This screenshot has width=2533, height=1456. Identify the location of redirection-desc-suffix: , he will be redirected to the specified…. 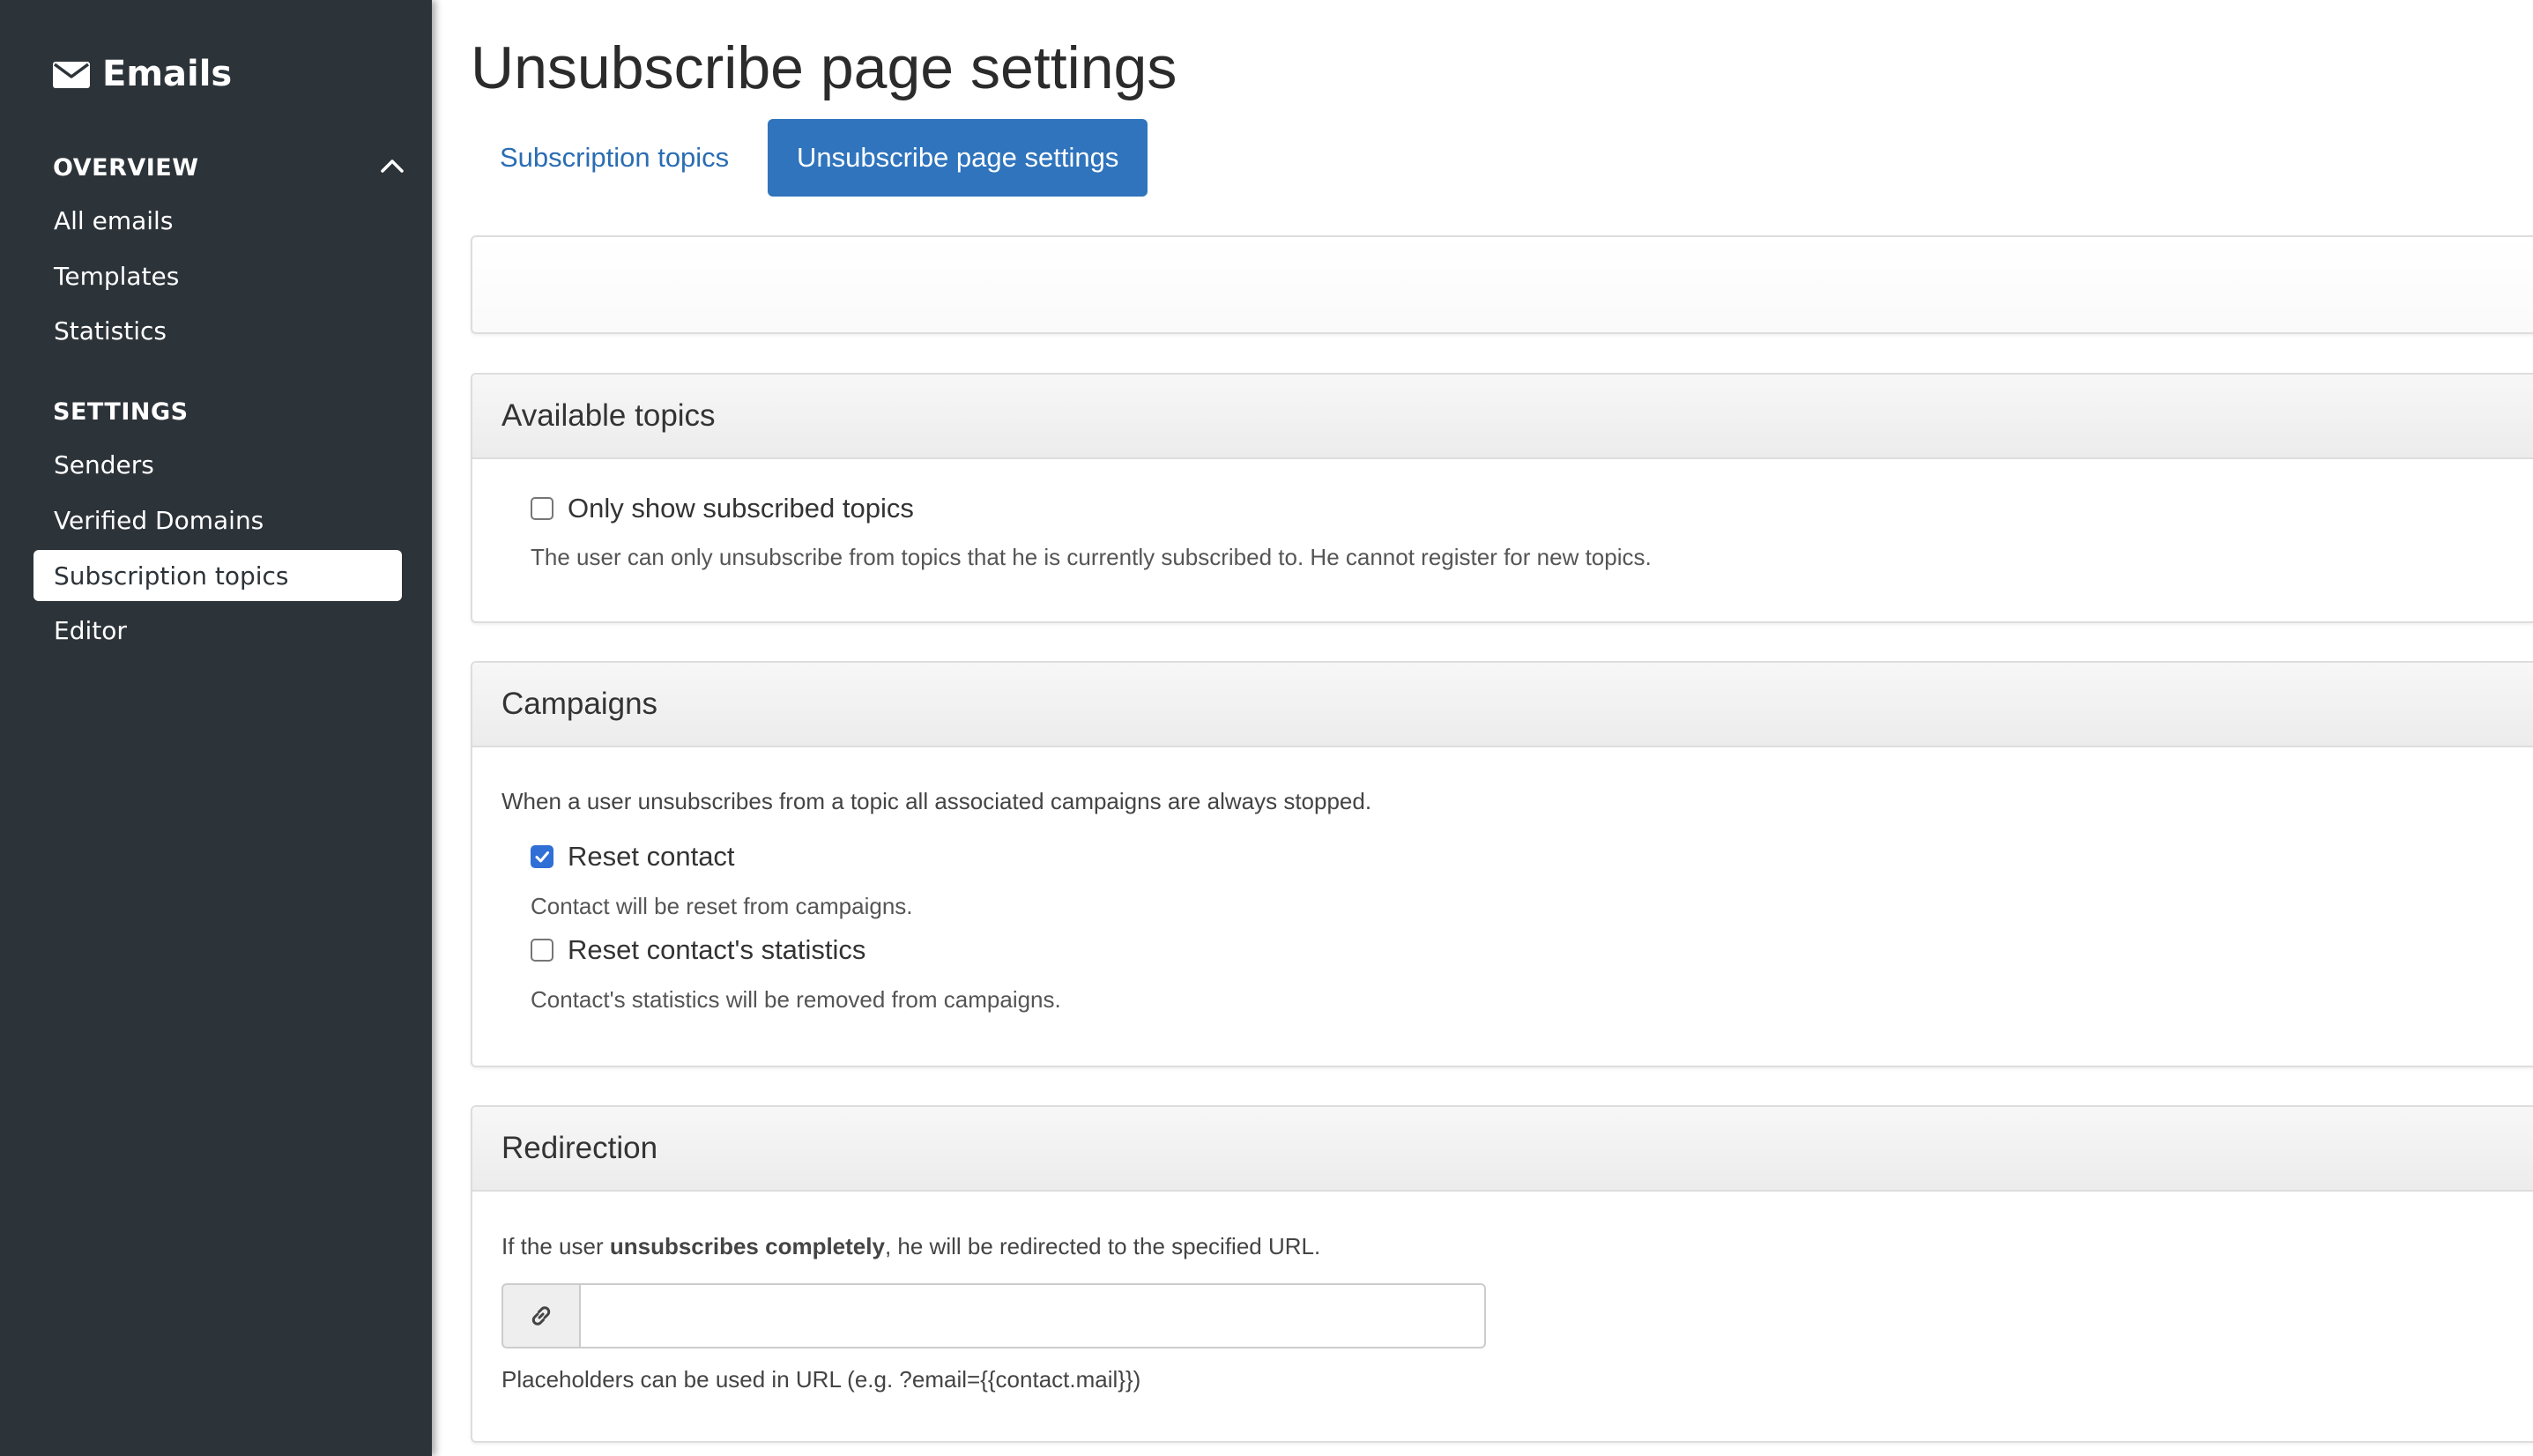
(1102, 1246).